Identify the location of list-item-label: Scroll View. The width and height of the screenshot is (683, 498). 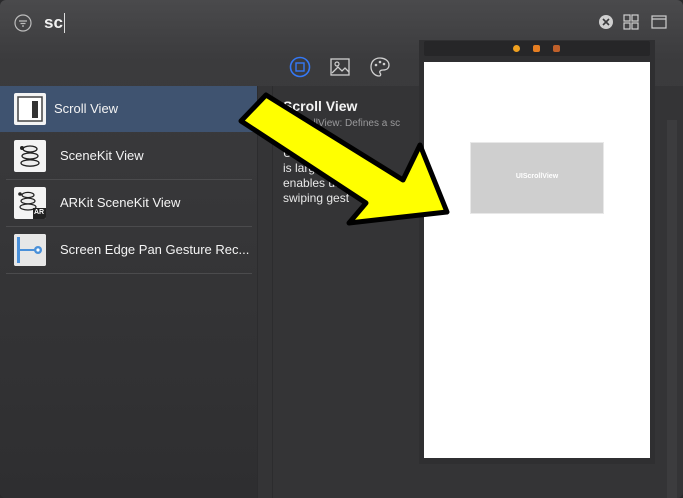
(86, 108).